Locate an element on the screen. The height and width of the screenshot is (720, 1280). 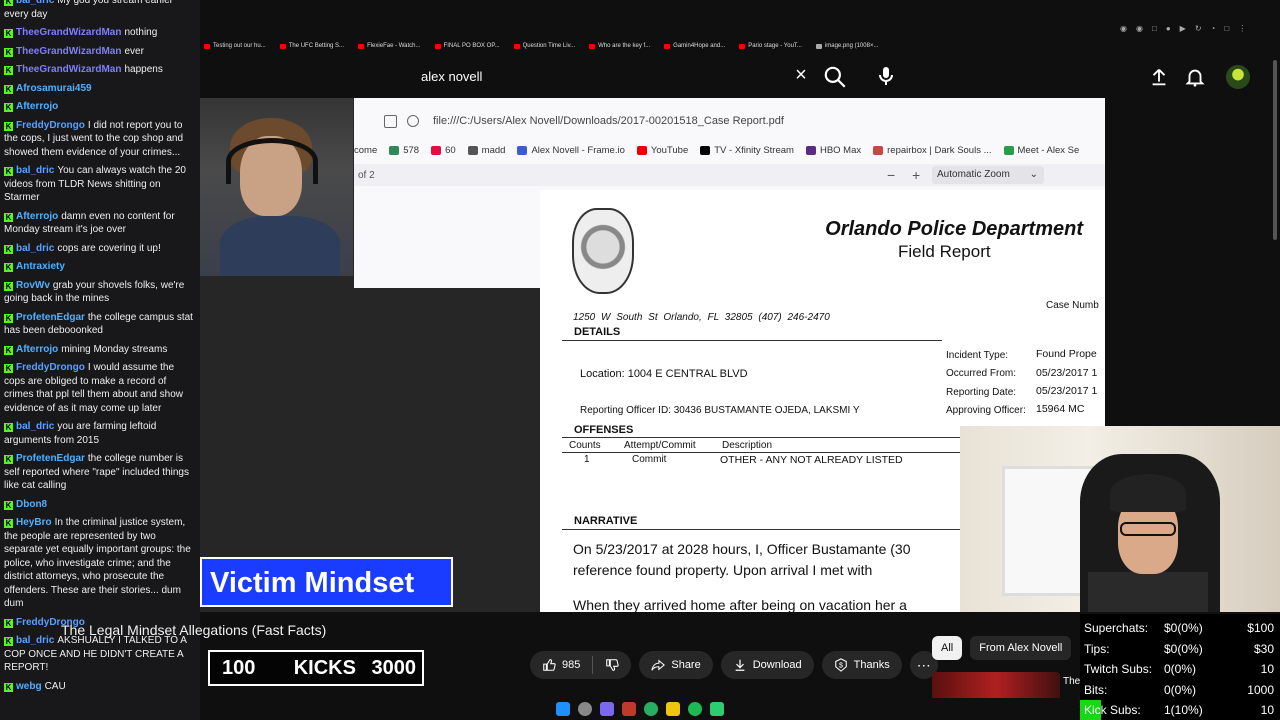
bookmark: madd is located at coordinates (486, 150).